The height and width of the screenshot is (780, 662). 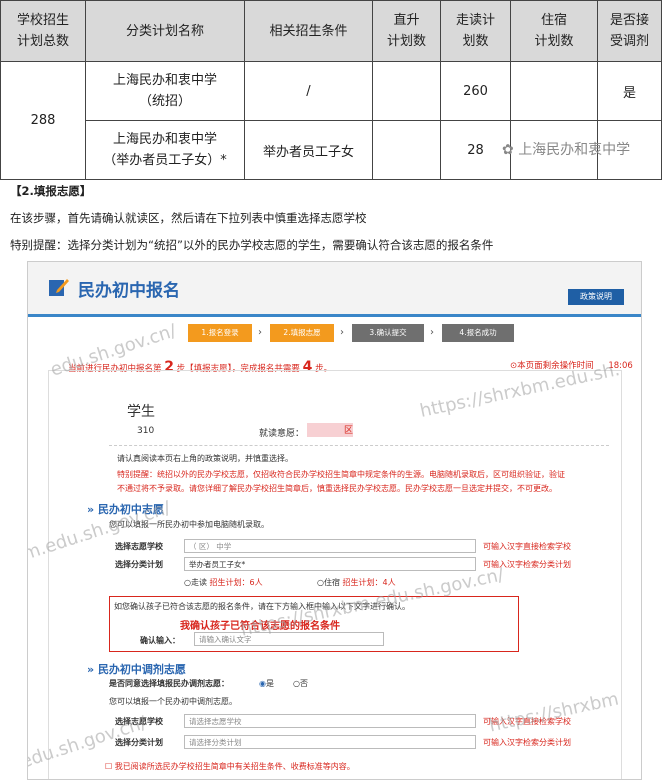 I want to click on notice-1: 请认真阅读本页右上角的政策说明，并慎重选择。, so click(x=205, y=458).